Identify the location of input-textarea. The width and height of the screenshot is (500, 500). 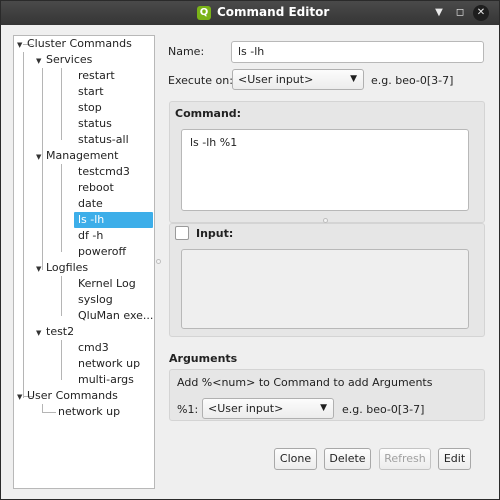
(325, 289).